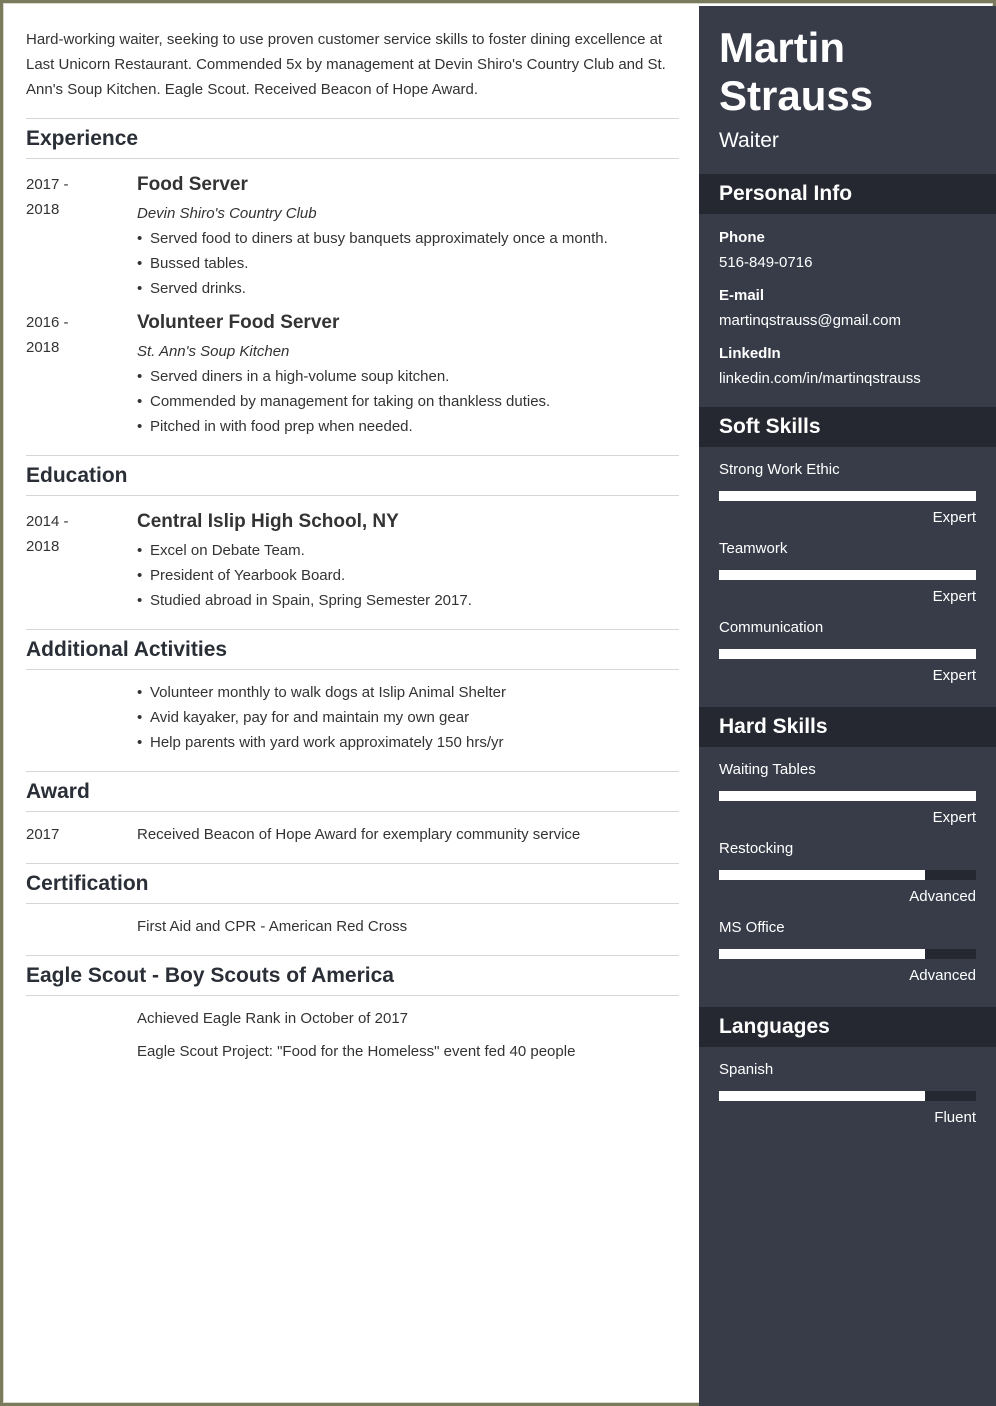  Describe the element at coordinates (749, 140) in the screenshot. I see `job-role: Waiter` at that location.